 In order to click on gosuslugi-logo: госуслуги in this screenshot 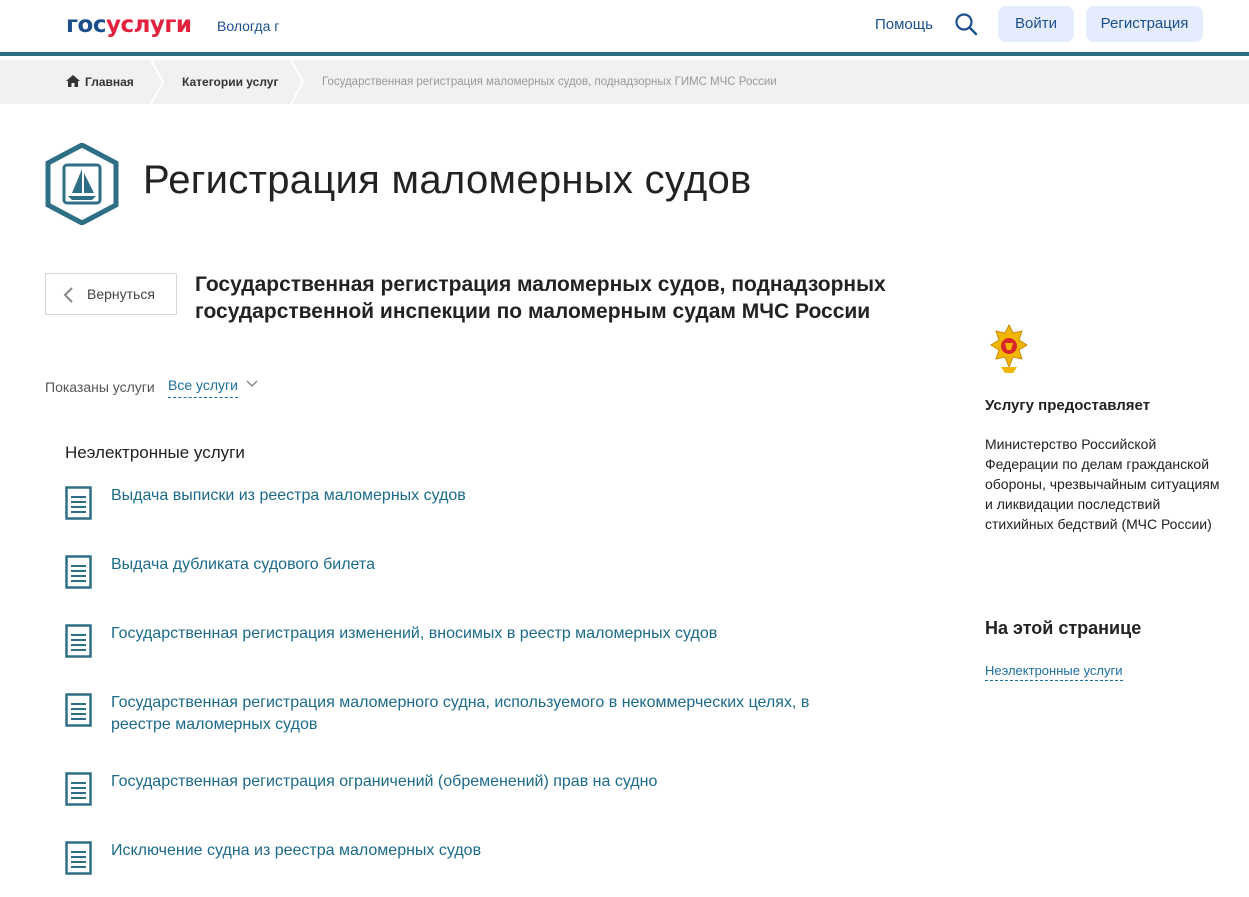, I will do `click(129, 25)`.